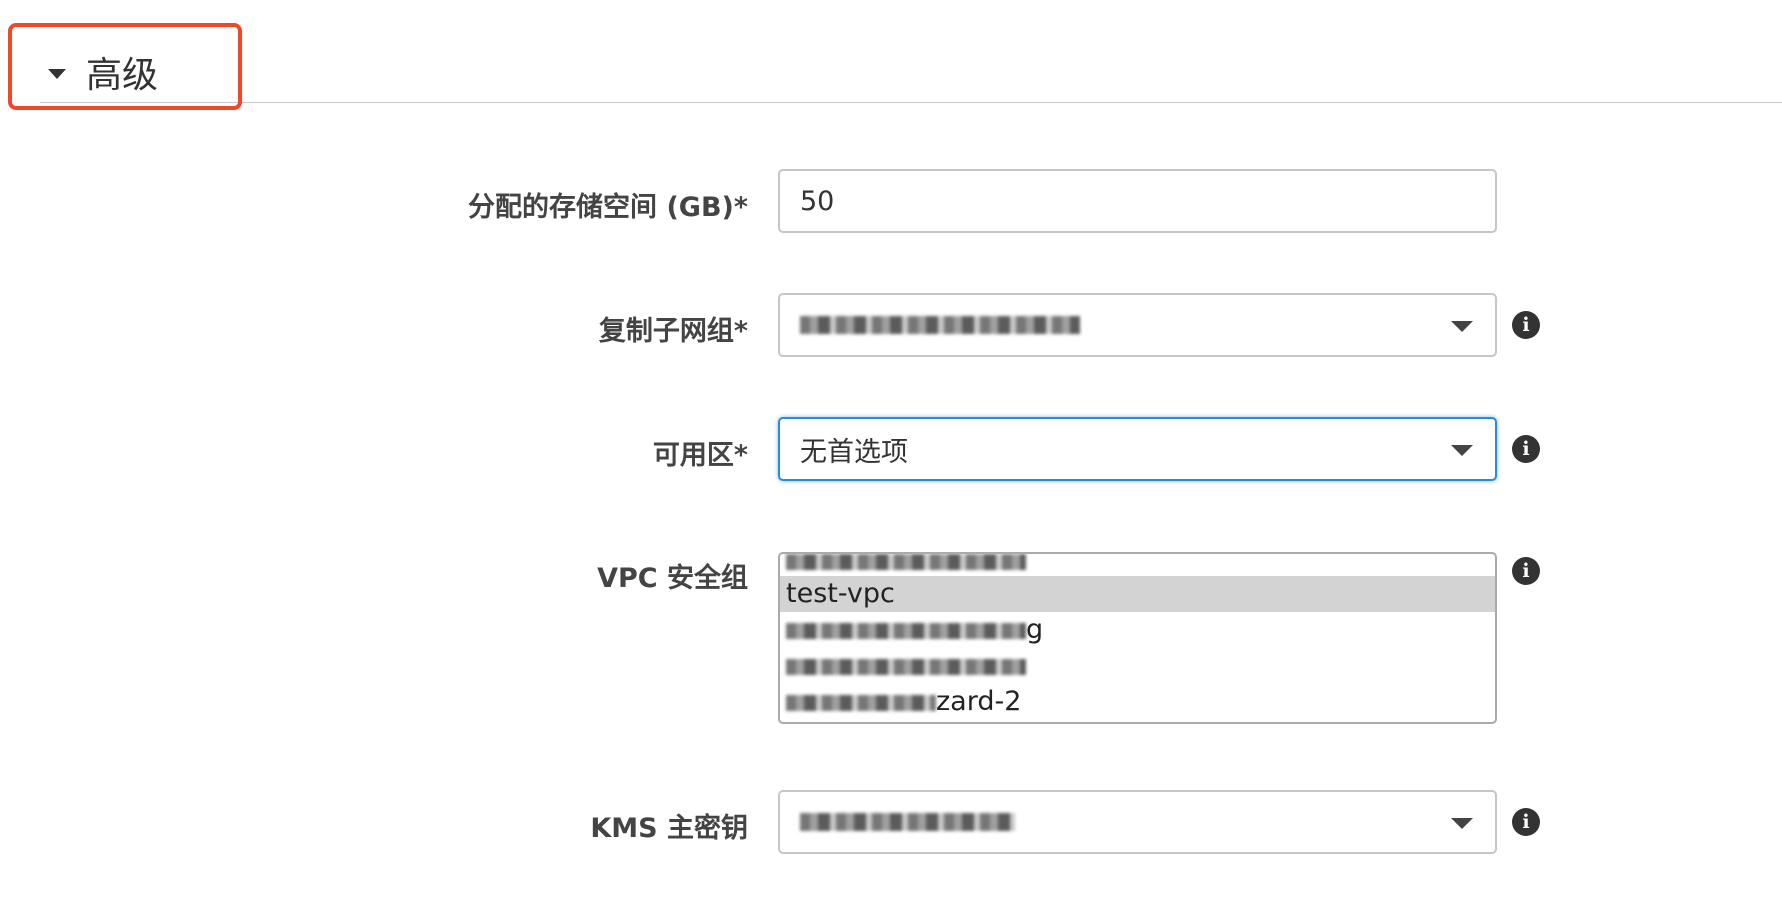  What do you see at coordinates (672, 578) in the screenshot?
I see `vpc-security-group-label: VPC 安全组` at bounding box center [672, 578].